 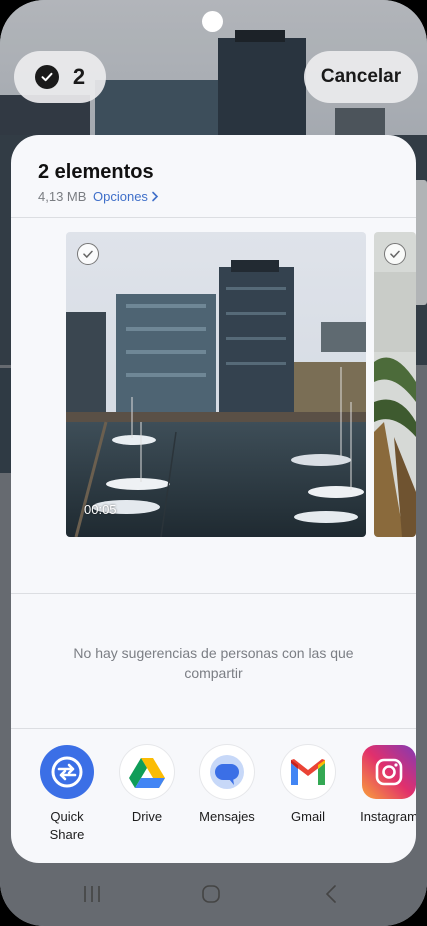 I want to click on selection-count-button: 2, so click(x=60, y=77).